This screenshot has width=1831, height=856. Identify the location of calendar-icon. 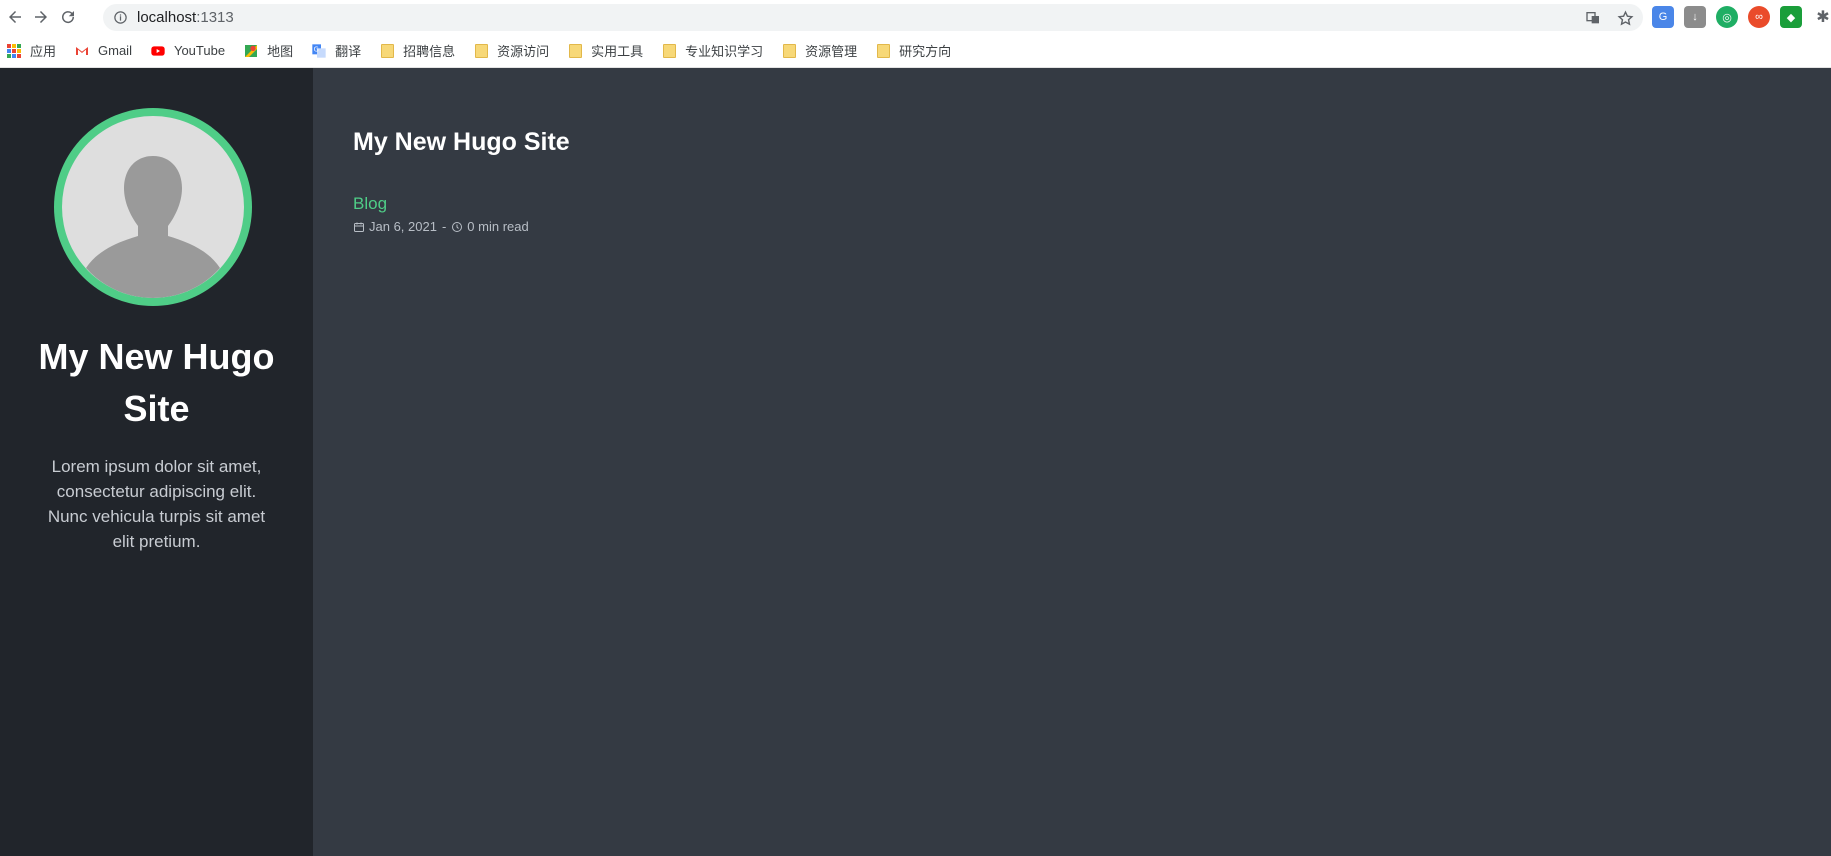
(359, 227).